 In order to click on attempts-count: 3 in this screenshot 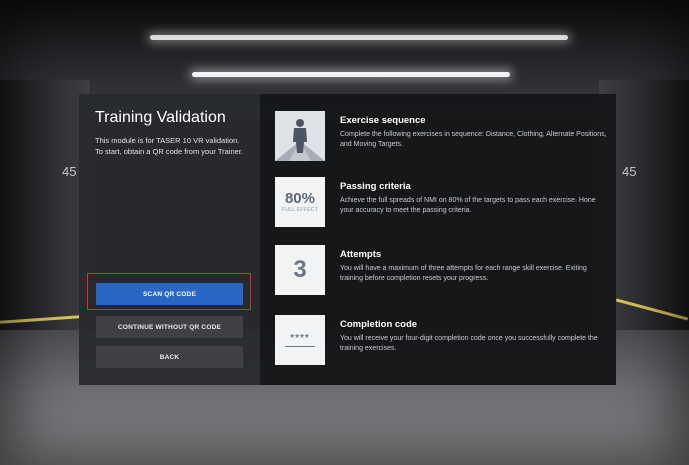, I will do `click(300, 269)`.